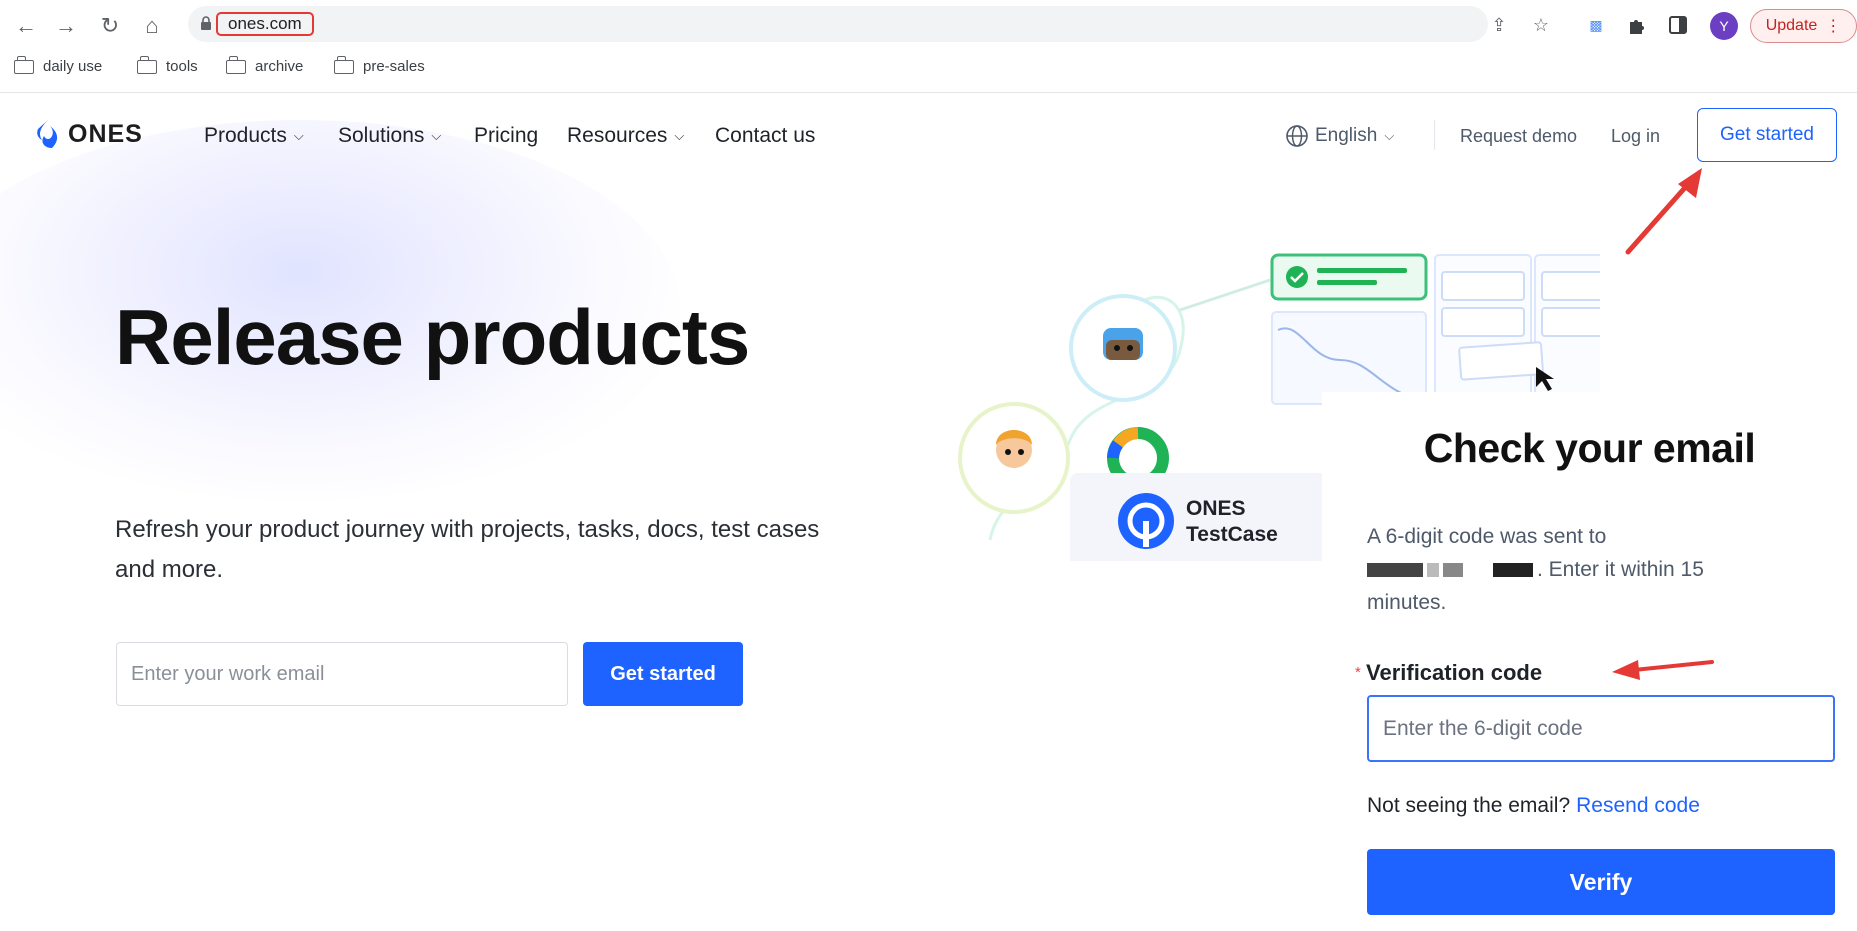 This screenshot has height=931, width=1857. I want to click on bookmarks-bar: daily use tools archive pre-sales, so click(928, 68).